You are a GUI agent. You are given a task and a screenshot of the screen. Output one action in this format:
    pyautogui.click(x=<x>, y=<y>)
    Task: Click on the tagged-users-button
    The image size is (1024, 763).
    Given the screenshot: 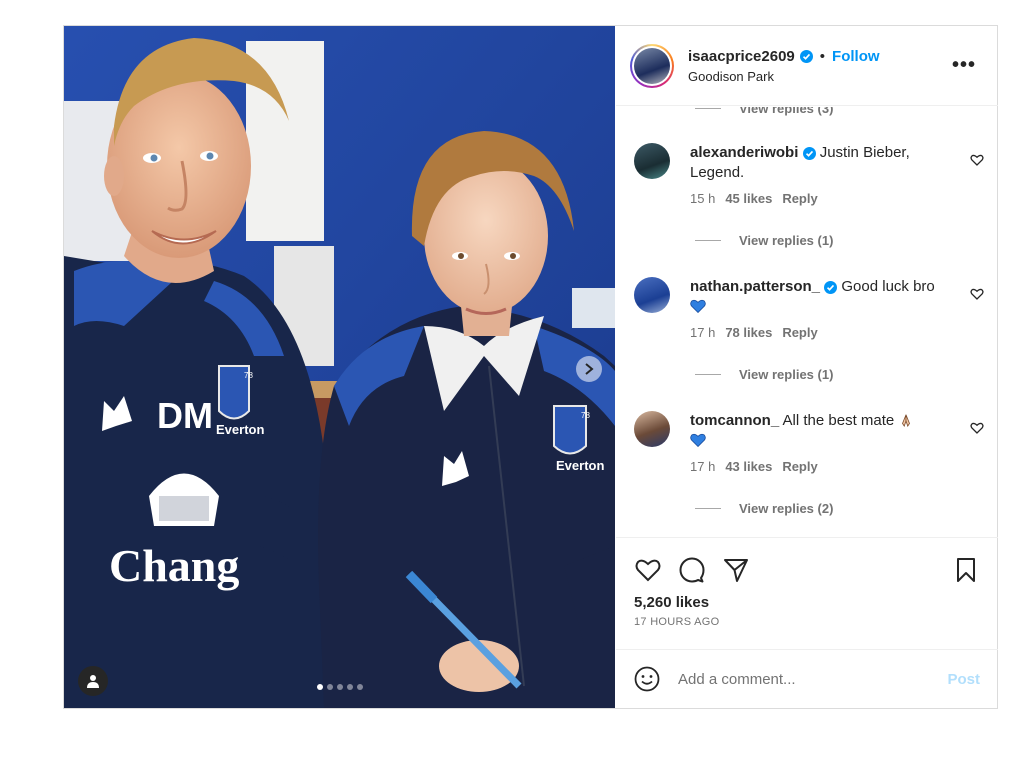 What is the action you would take?
    pyautogui.click(x=93, y=681)
    